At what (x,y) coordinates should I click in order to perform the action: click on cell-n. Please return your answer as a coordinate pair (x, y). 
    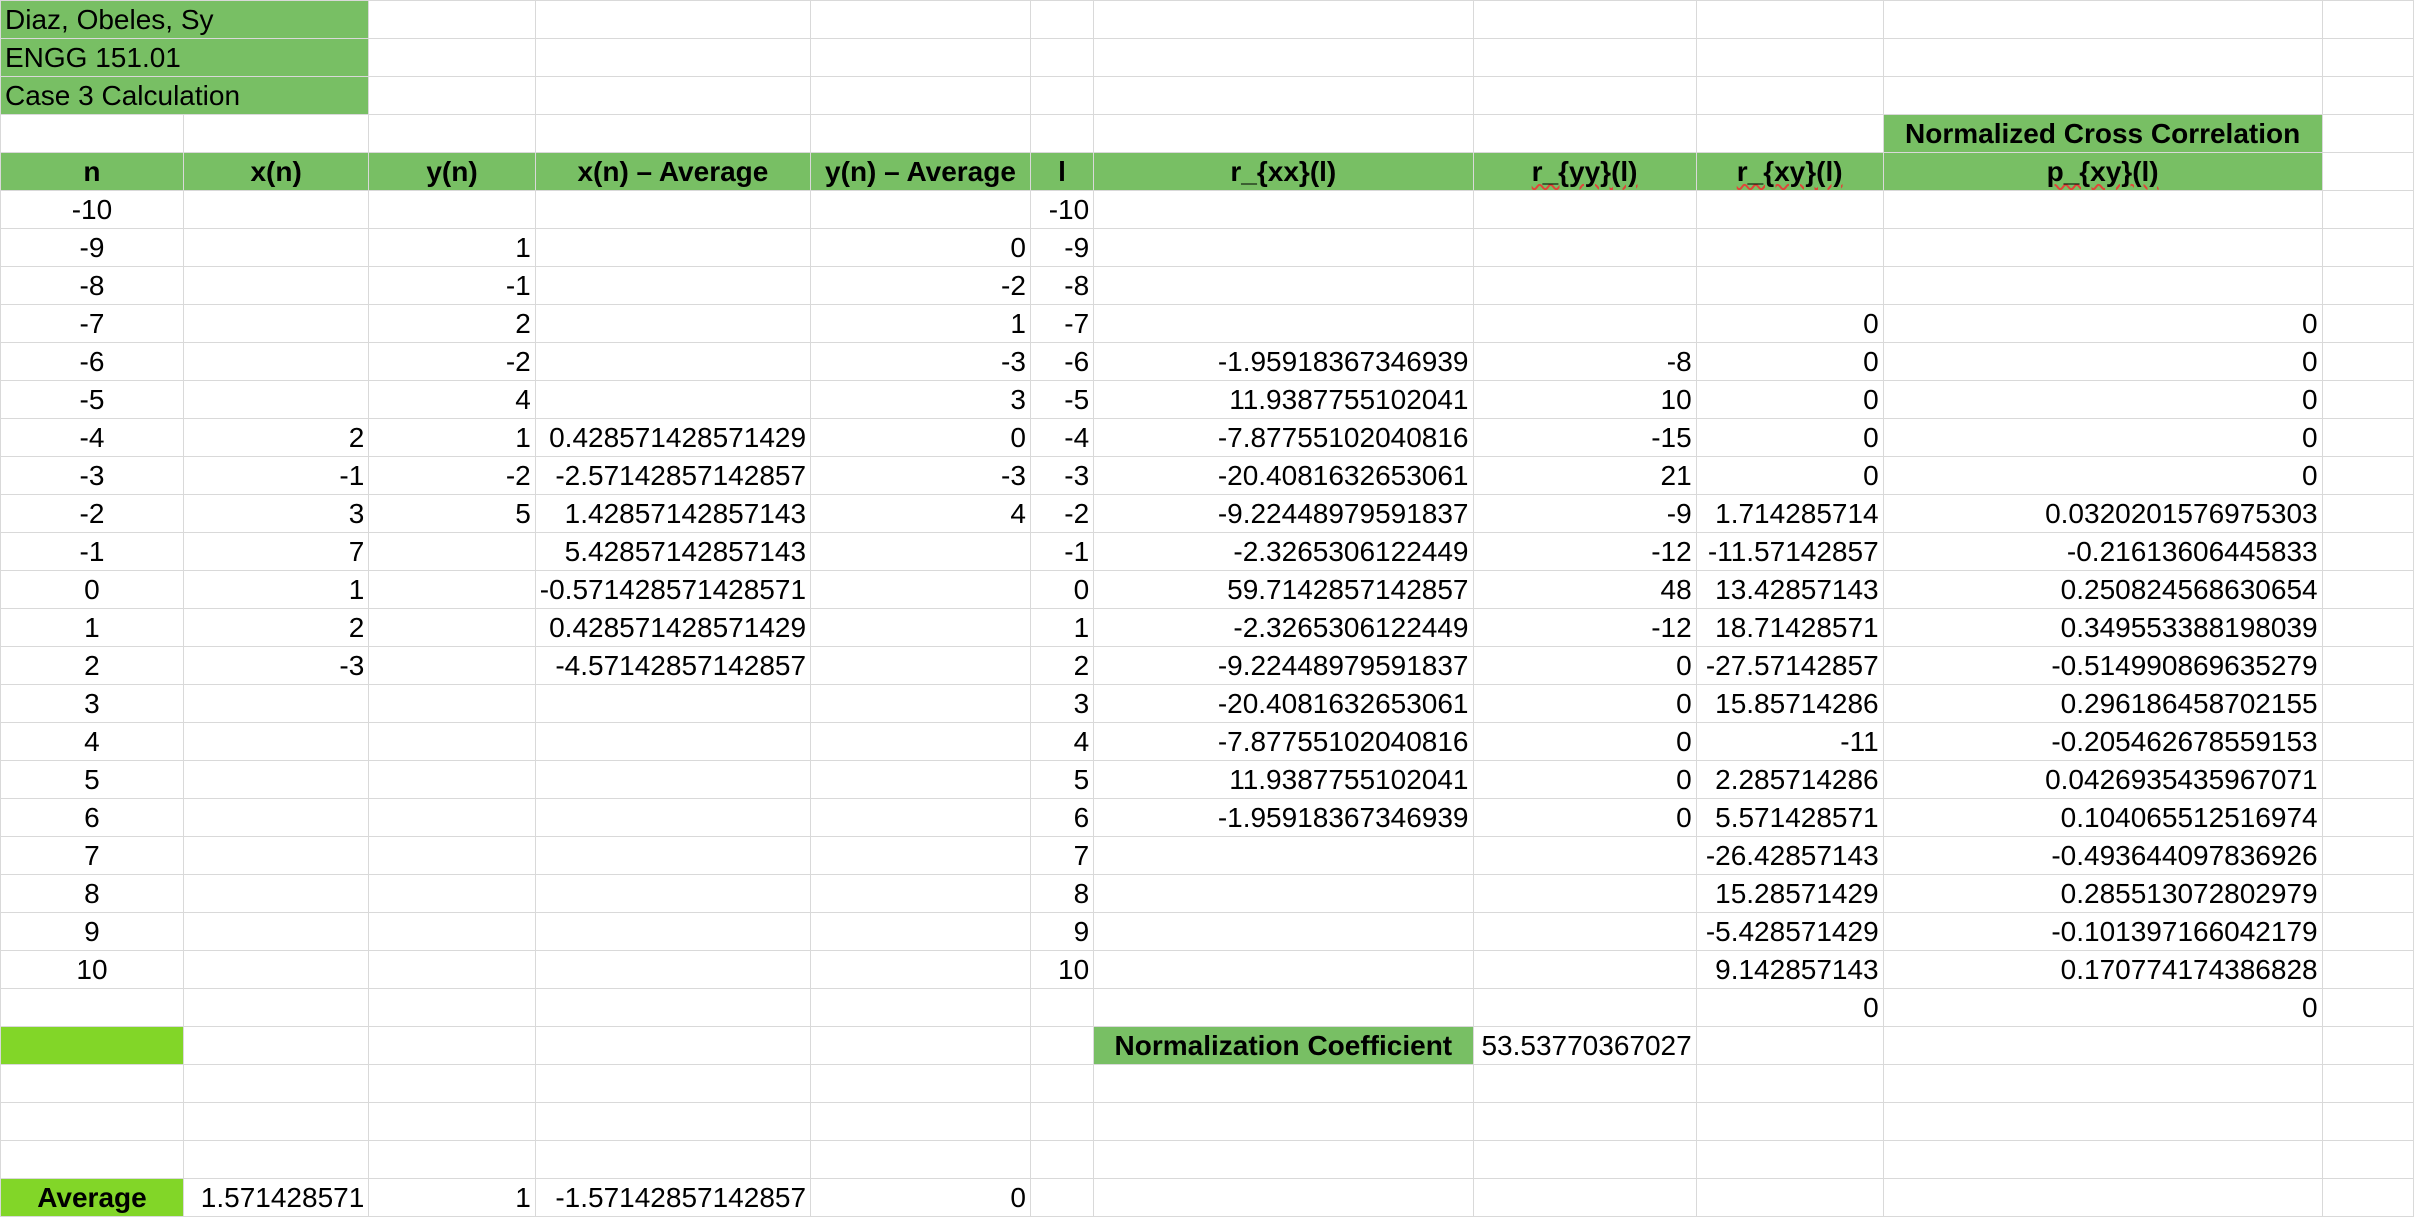
    Looking at the image, I should click on (92, 1007).